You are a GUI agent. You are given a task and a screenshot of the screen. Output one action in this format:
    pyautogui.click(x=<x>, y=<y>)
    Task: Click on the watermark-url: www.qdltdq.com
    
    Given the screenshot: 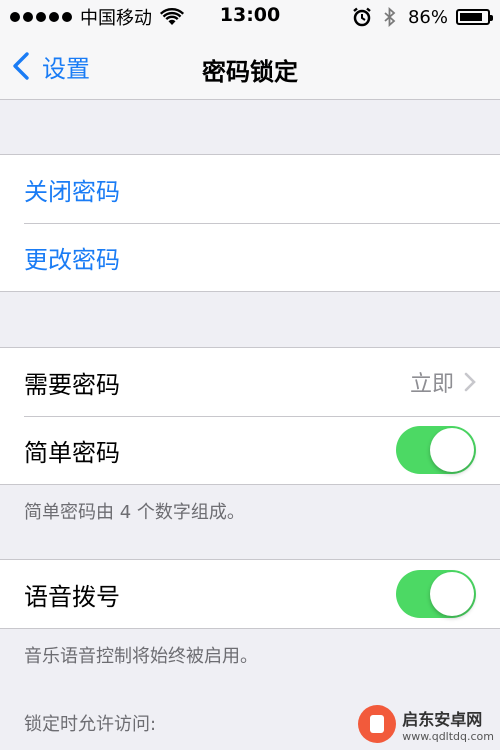 What is the action you would take?
    pyautogui.click(x=448, y=736)
    